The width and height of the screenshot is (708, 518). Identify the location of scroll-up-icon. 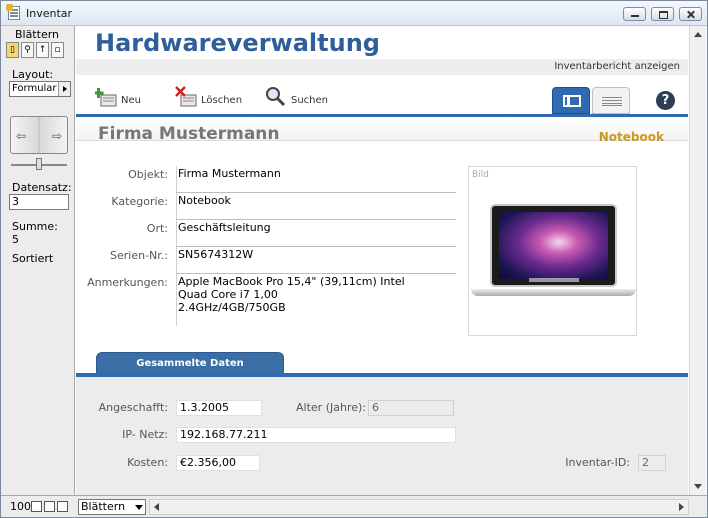
(698, 34).